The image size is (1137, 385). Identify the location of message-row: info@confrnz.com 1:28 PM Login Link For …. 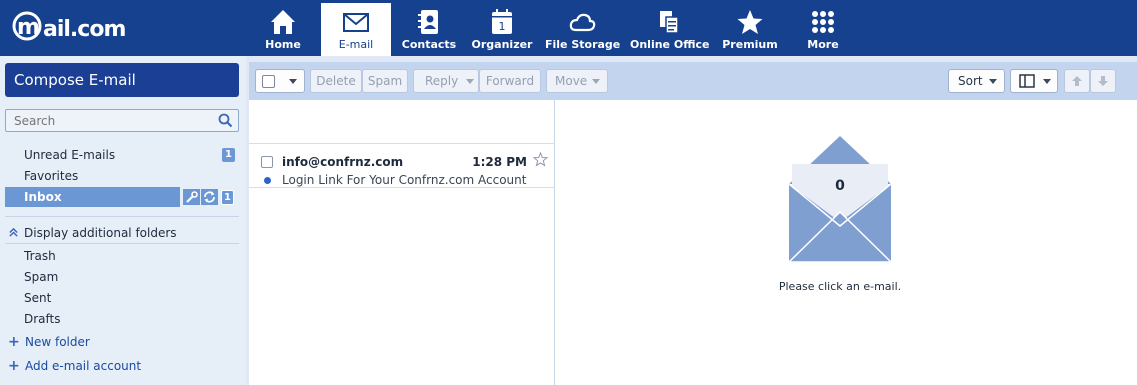
(402, 166).